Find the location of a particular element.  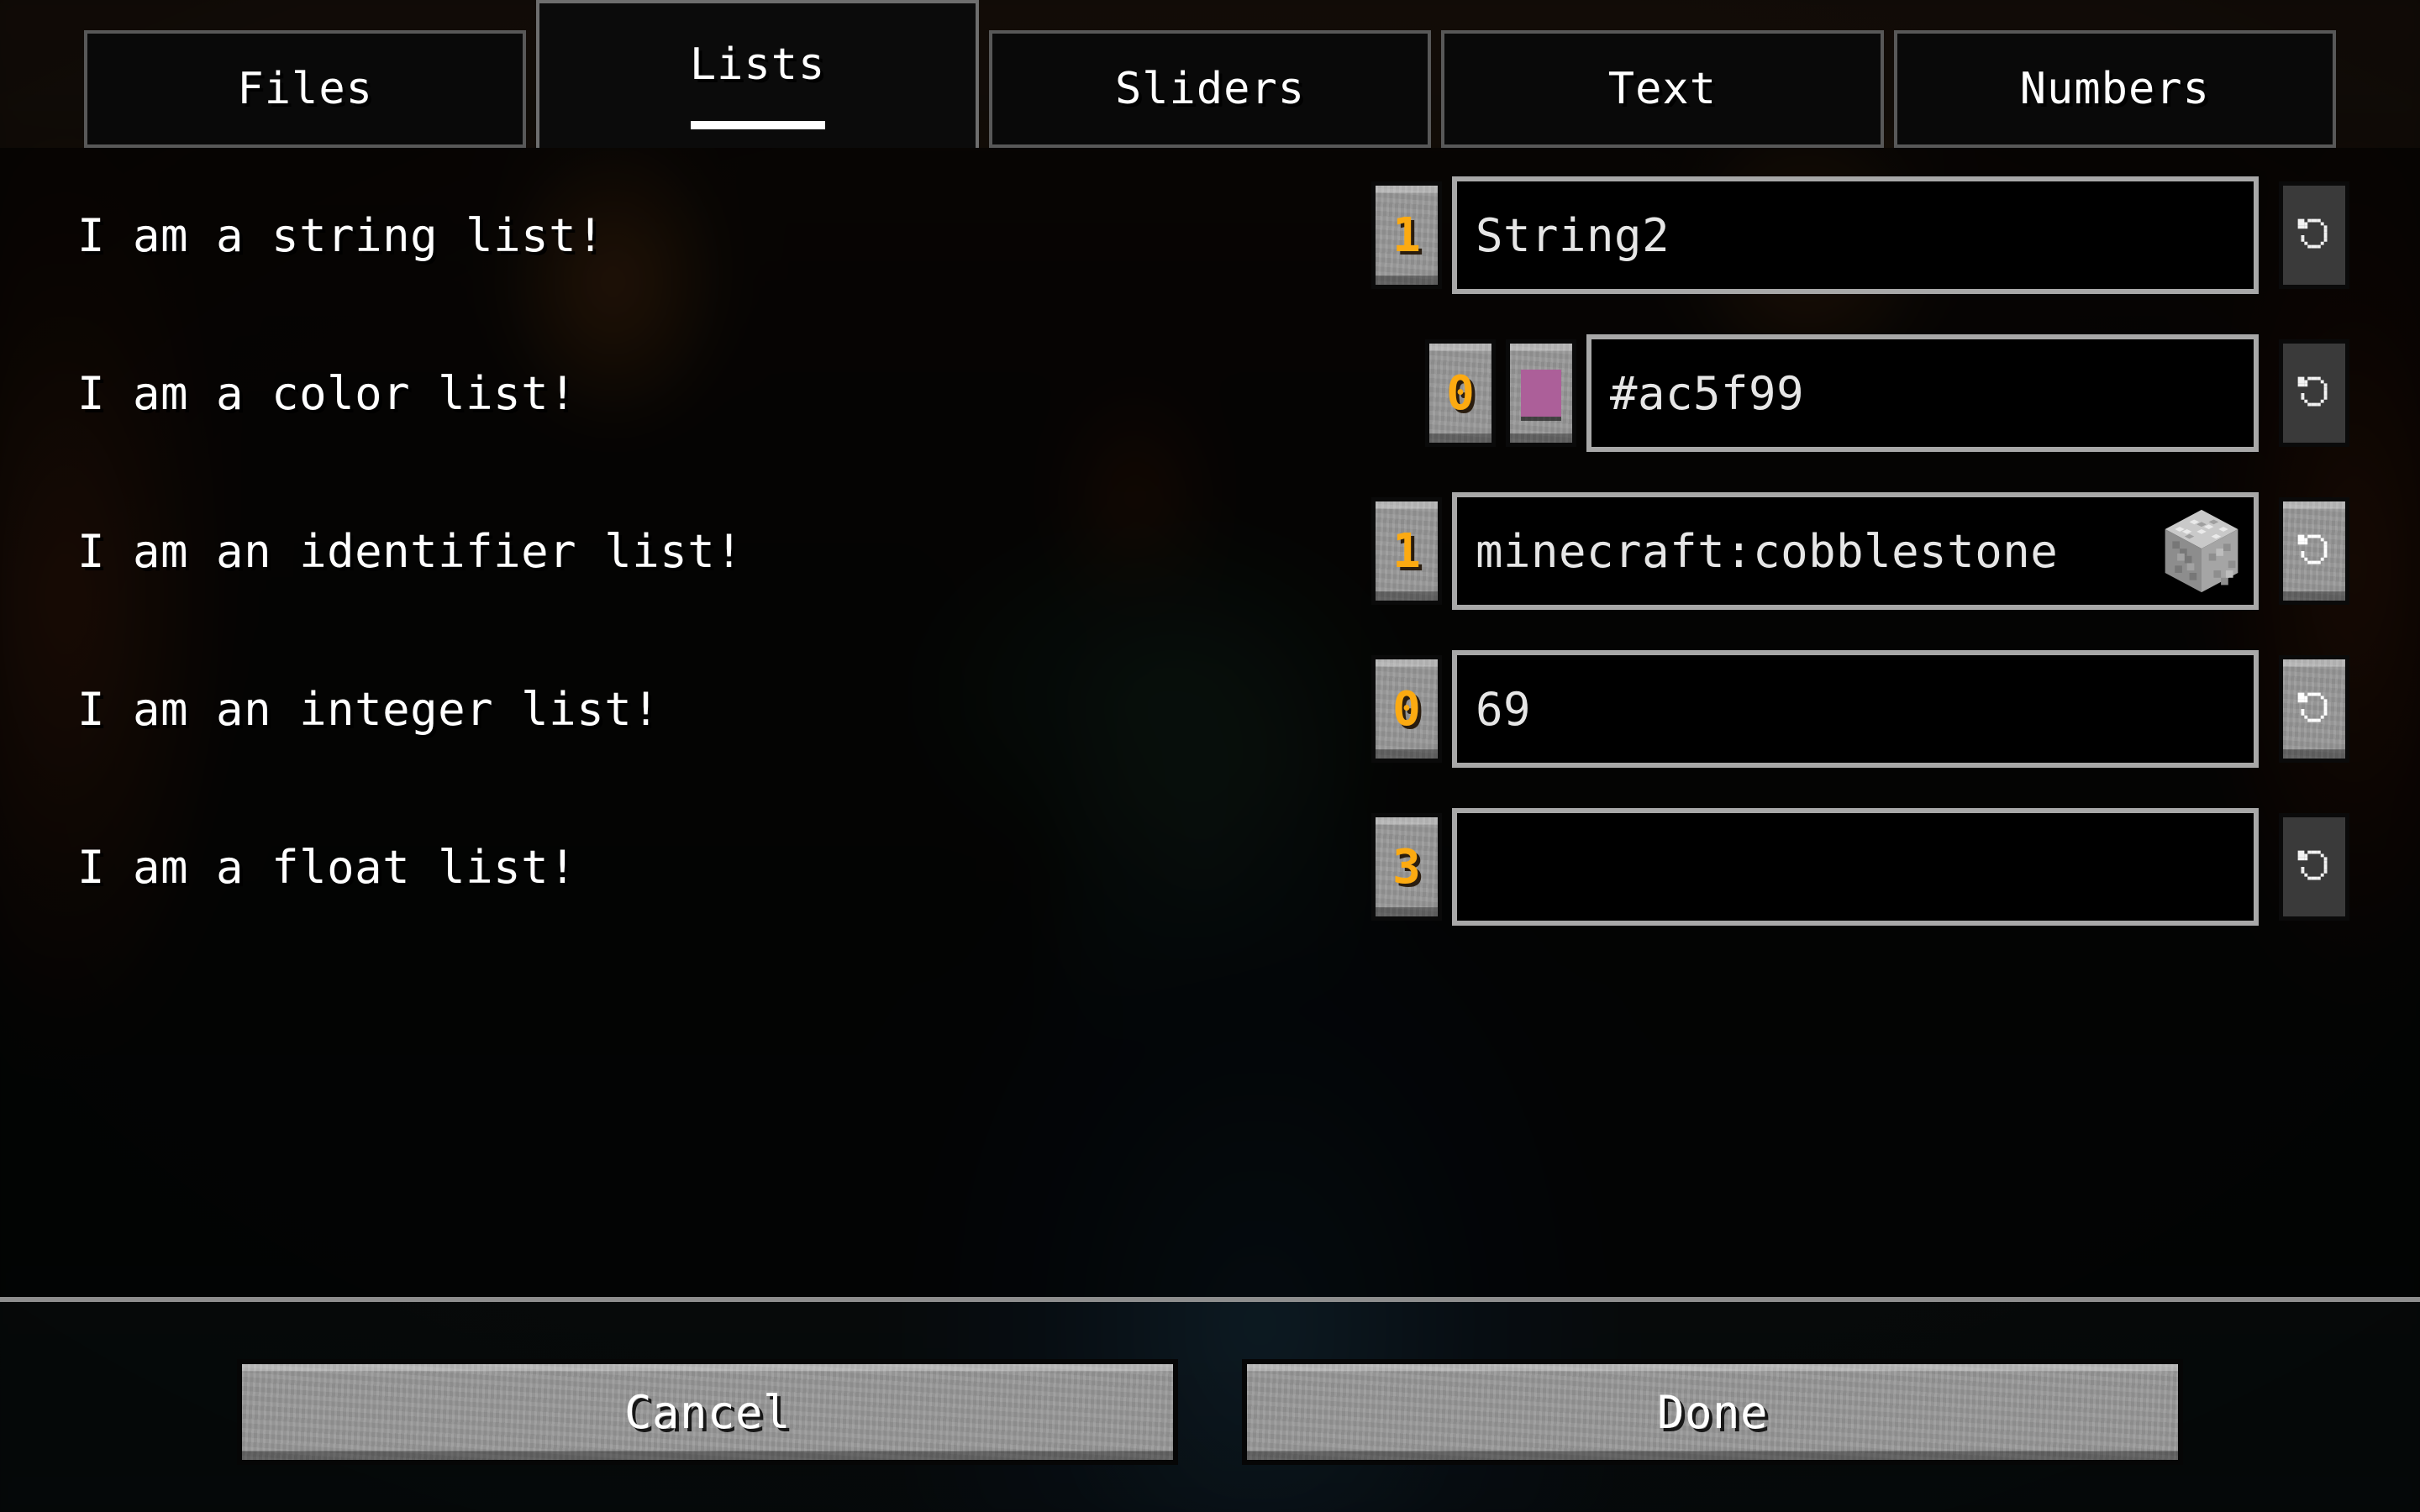

value-input: minecraft:cobblestone is located at coordinates (1856, 551).